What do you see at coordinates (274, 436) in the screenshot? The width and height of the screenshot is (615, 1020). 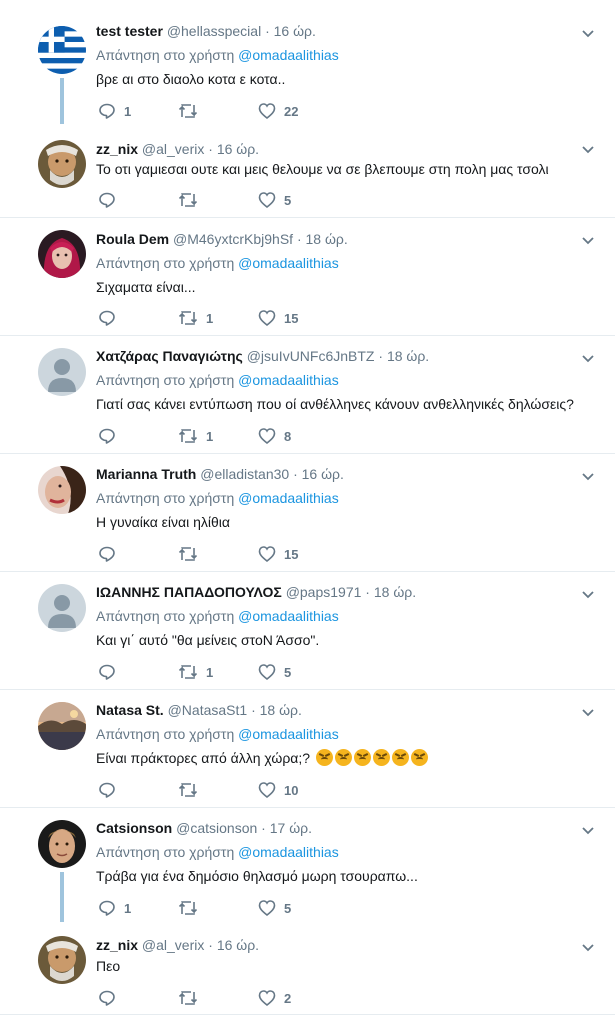 I see `like-button: 8` at bounding box center [274, 436].